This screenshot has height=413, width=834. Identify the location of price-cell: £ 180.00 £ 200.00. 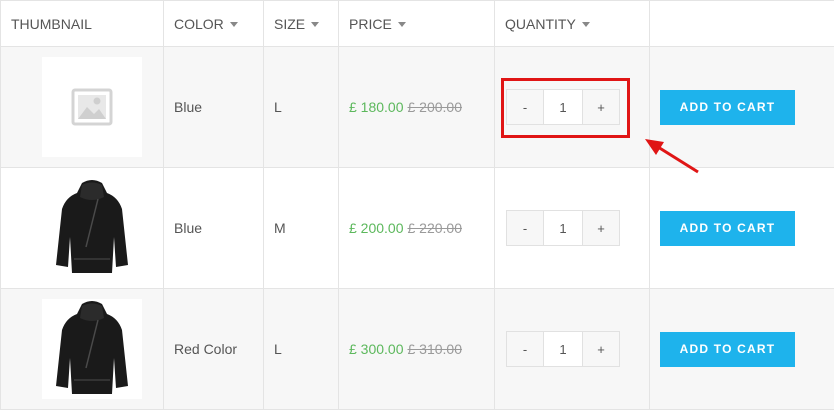
(416, 107).